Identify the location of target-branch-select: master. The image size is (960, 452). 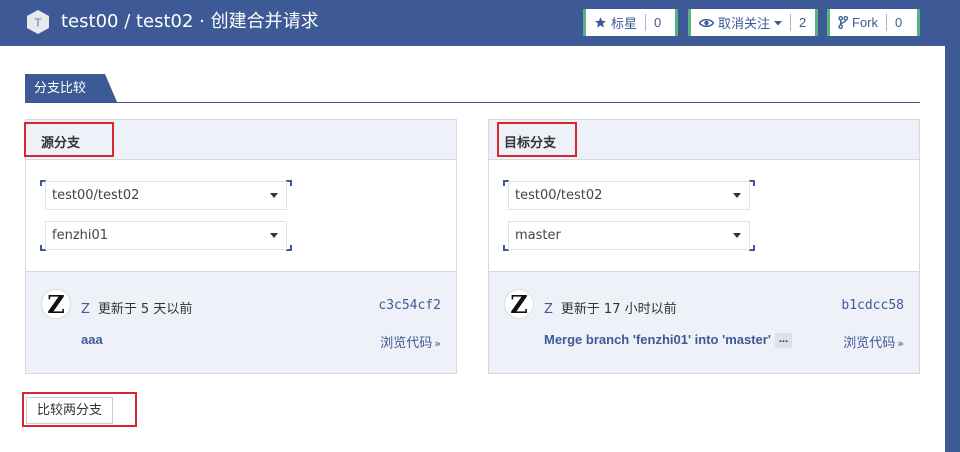
(629, 235).